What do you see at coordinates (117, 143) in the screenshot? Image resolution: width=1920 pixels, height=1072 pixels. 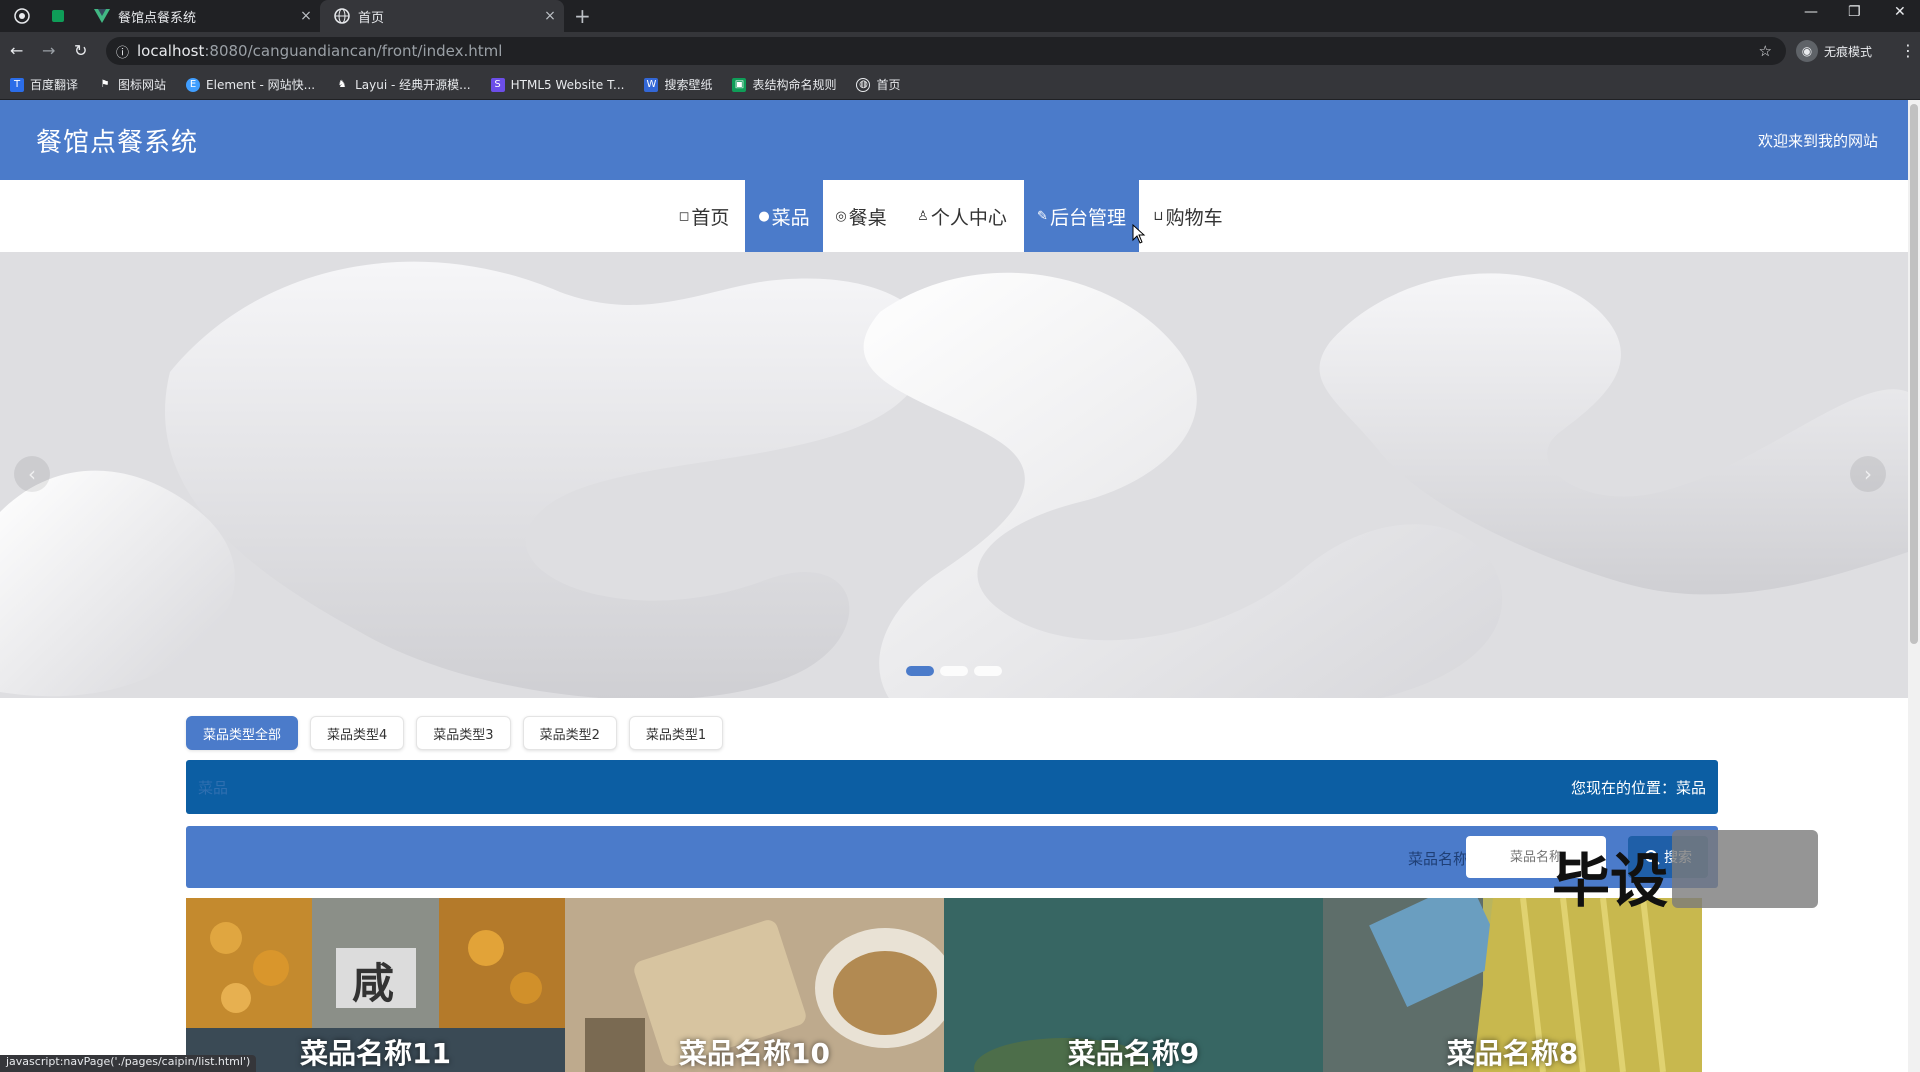 I see `site-title: 餐馆点餐系统` at bounding box center [117, 143].